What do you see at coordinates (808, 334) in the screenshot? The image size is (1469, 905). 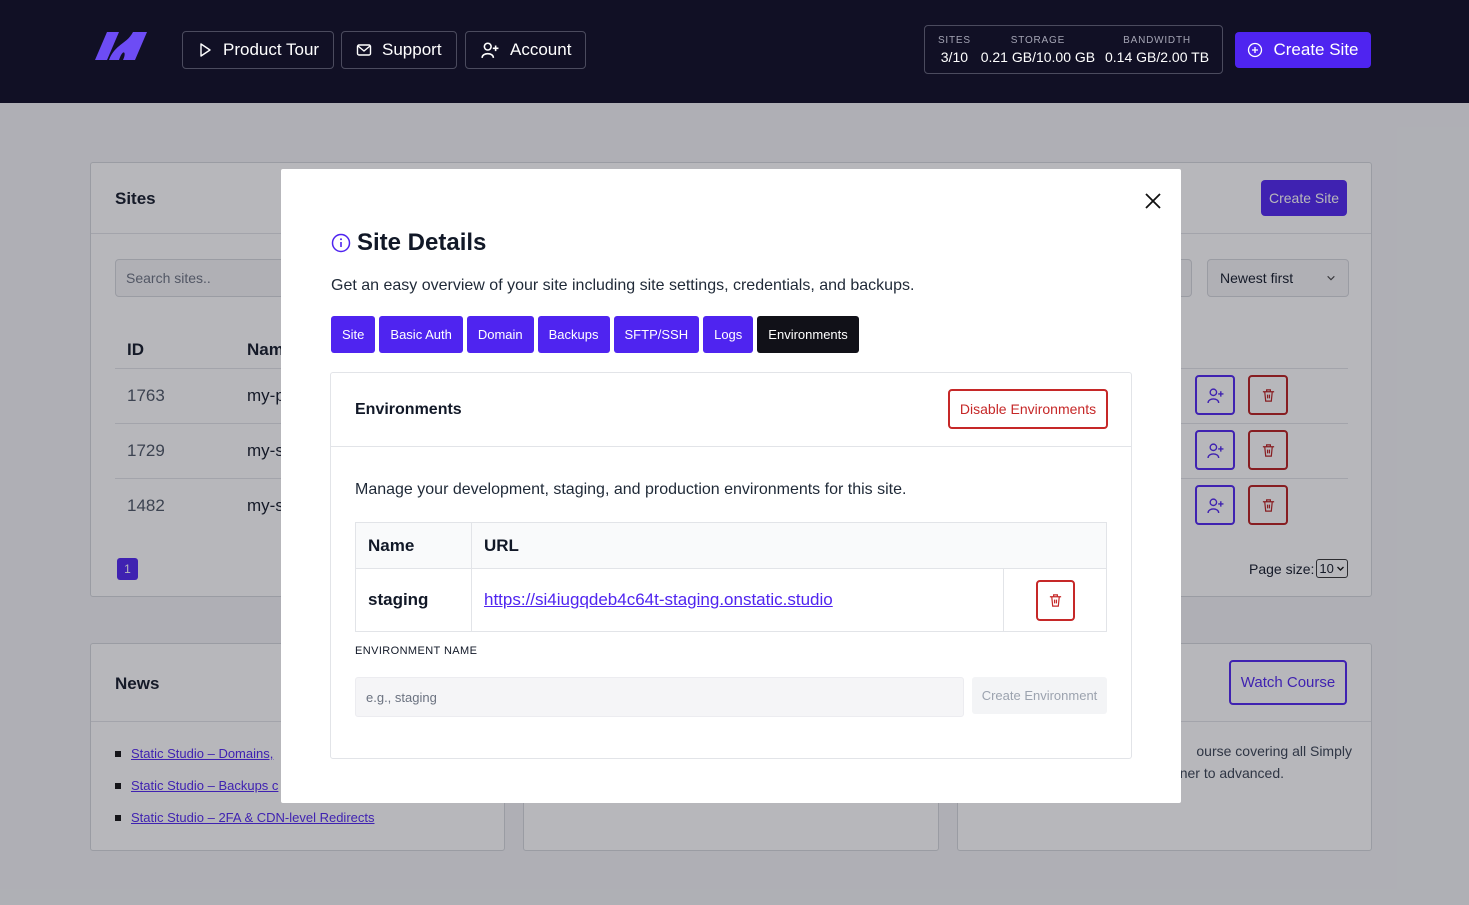 I see `tab-environments: Environments` at bounding box center [808, 334].